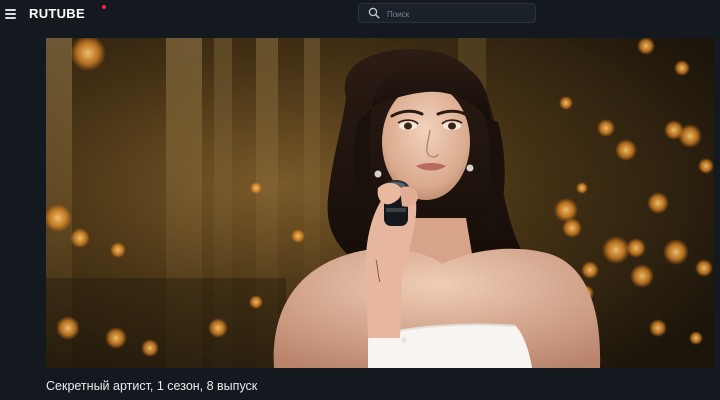 The width and height of the screenshot is (720, 400). I want to click on top-bar: RUTUBE, so click(360, 14).